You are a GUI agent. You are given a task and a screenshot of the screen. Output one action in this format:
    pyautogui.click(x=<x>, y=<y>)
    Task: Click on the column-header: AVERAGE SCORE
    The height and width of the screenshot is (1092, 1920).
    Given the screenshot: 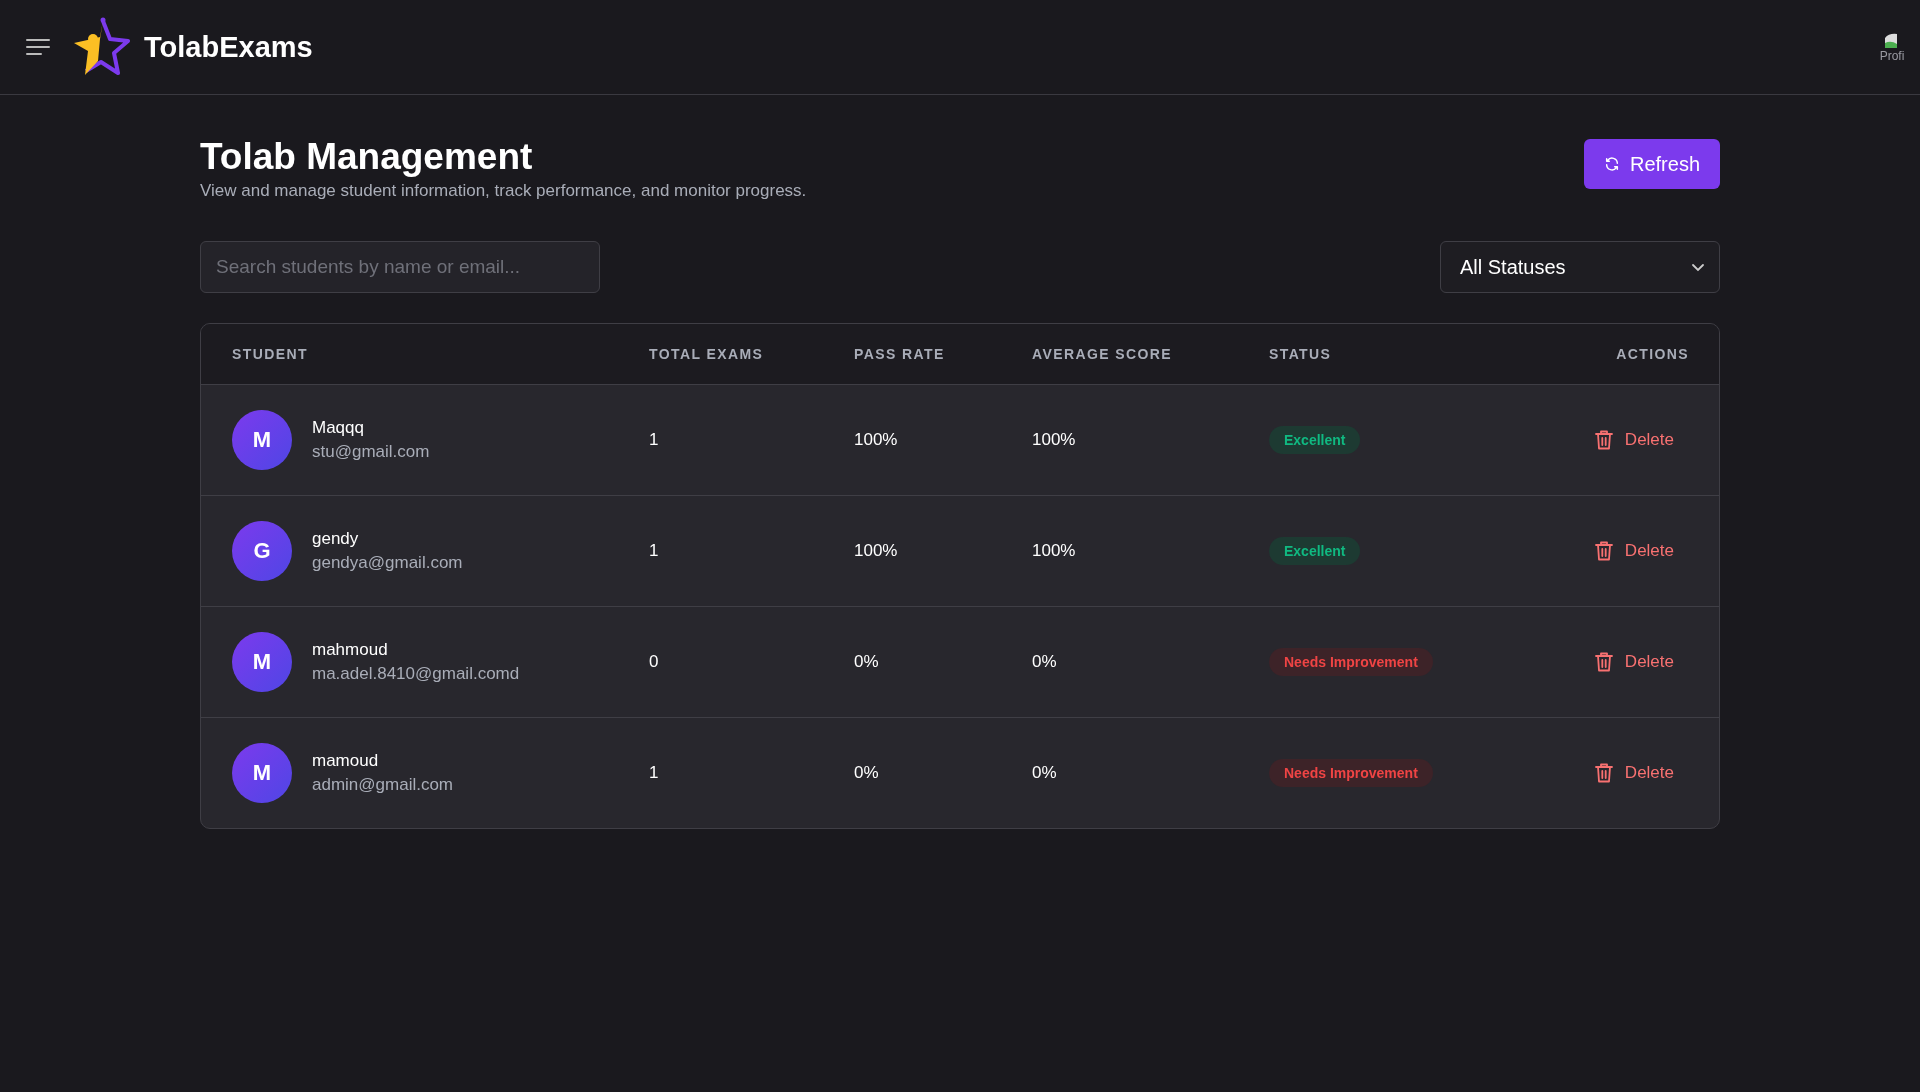 What is the action you would take?
    pyautogui.click(x=1103, y=354)
    